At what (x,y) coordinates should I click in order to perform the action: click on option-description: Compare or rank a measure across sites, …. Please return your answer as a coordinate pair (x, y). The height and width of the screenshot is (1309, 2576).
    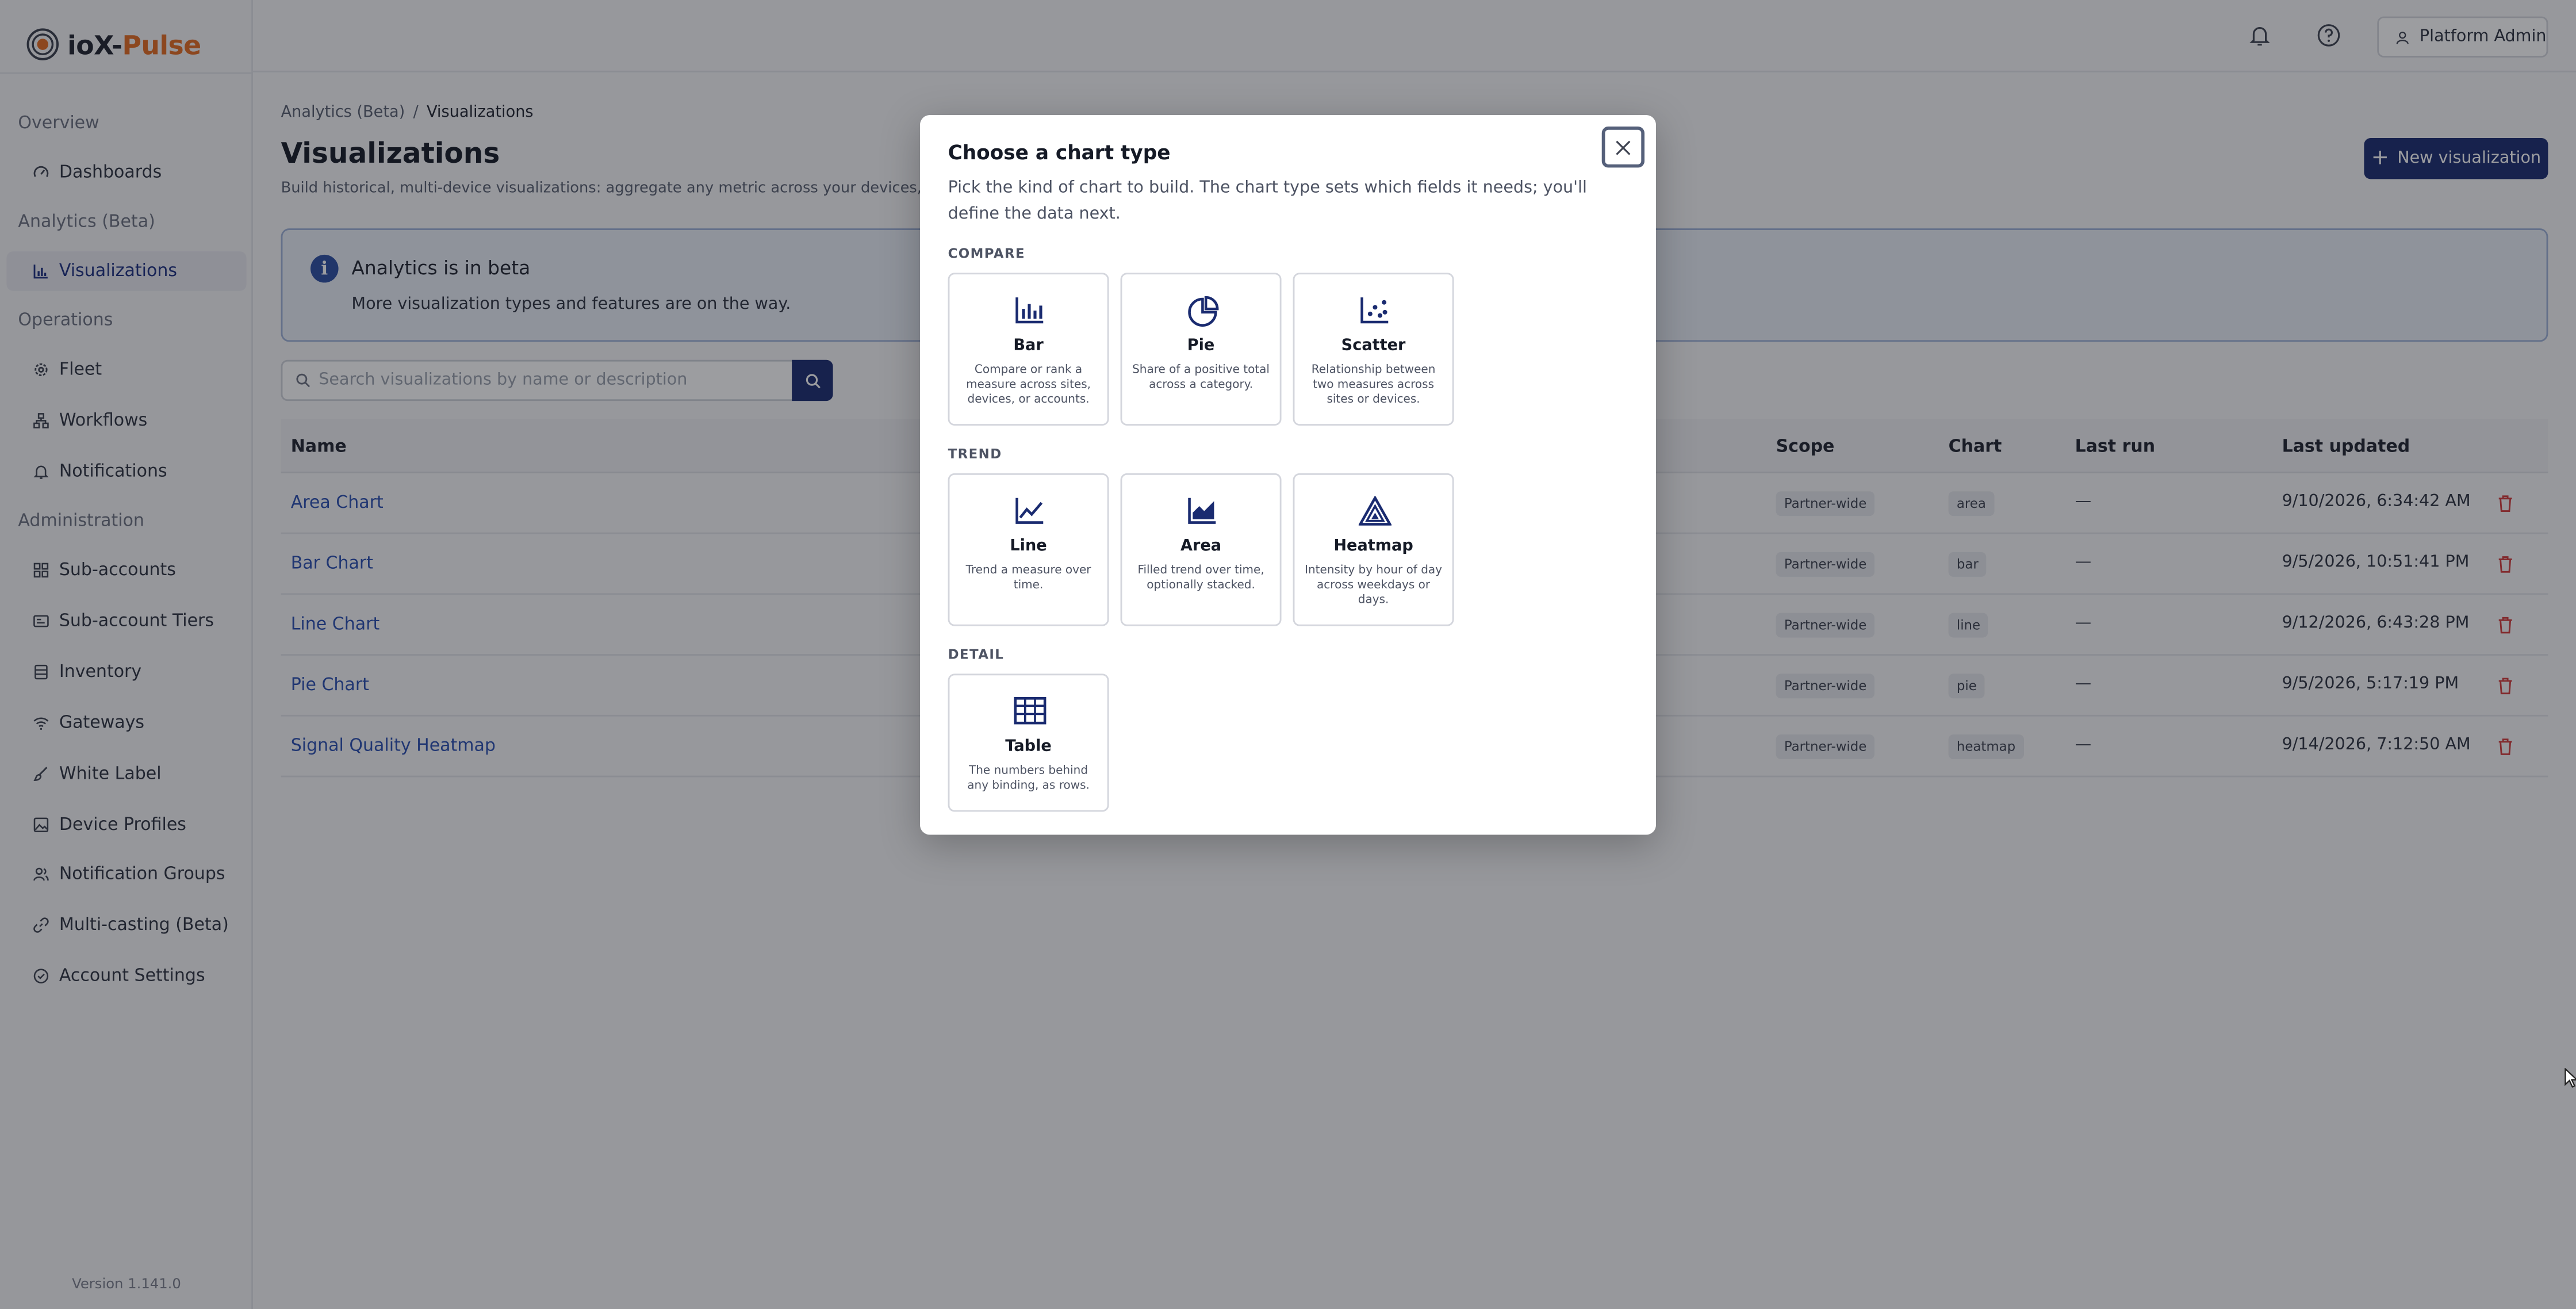
    Looking at the image, I should click on (1028, 384).